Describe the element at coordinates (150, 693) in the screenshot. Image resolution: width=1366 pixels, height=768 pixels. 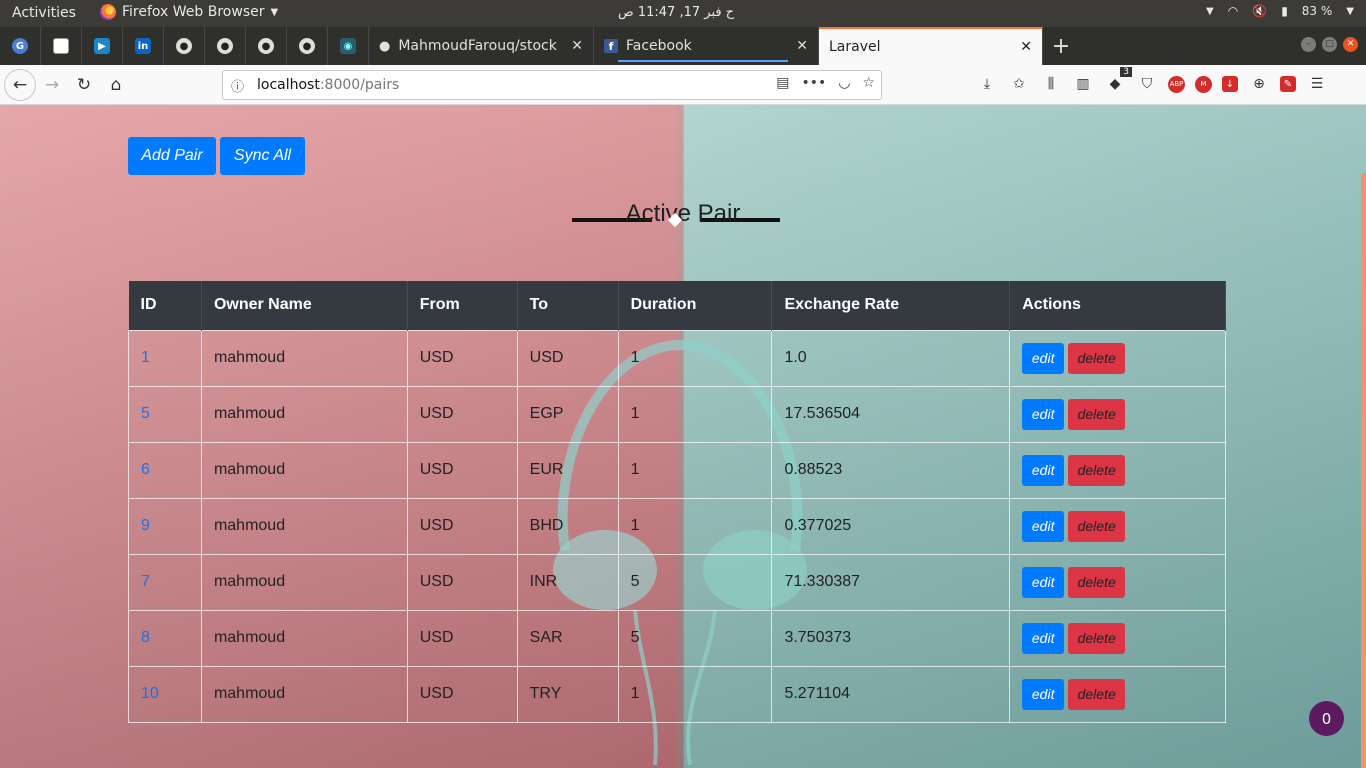
I see `pair-id-link: 10` at that location.